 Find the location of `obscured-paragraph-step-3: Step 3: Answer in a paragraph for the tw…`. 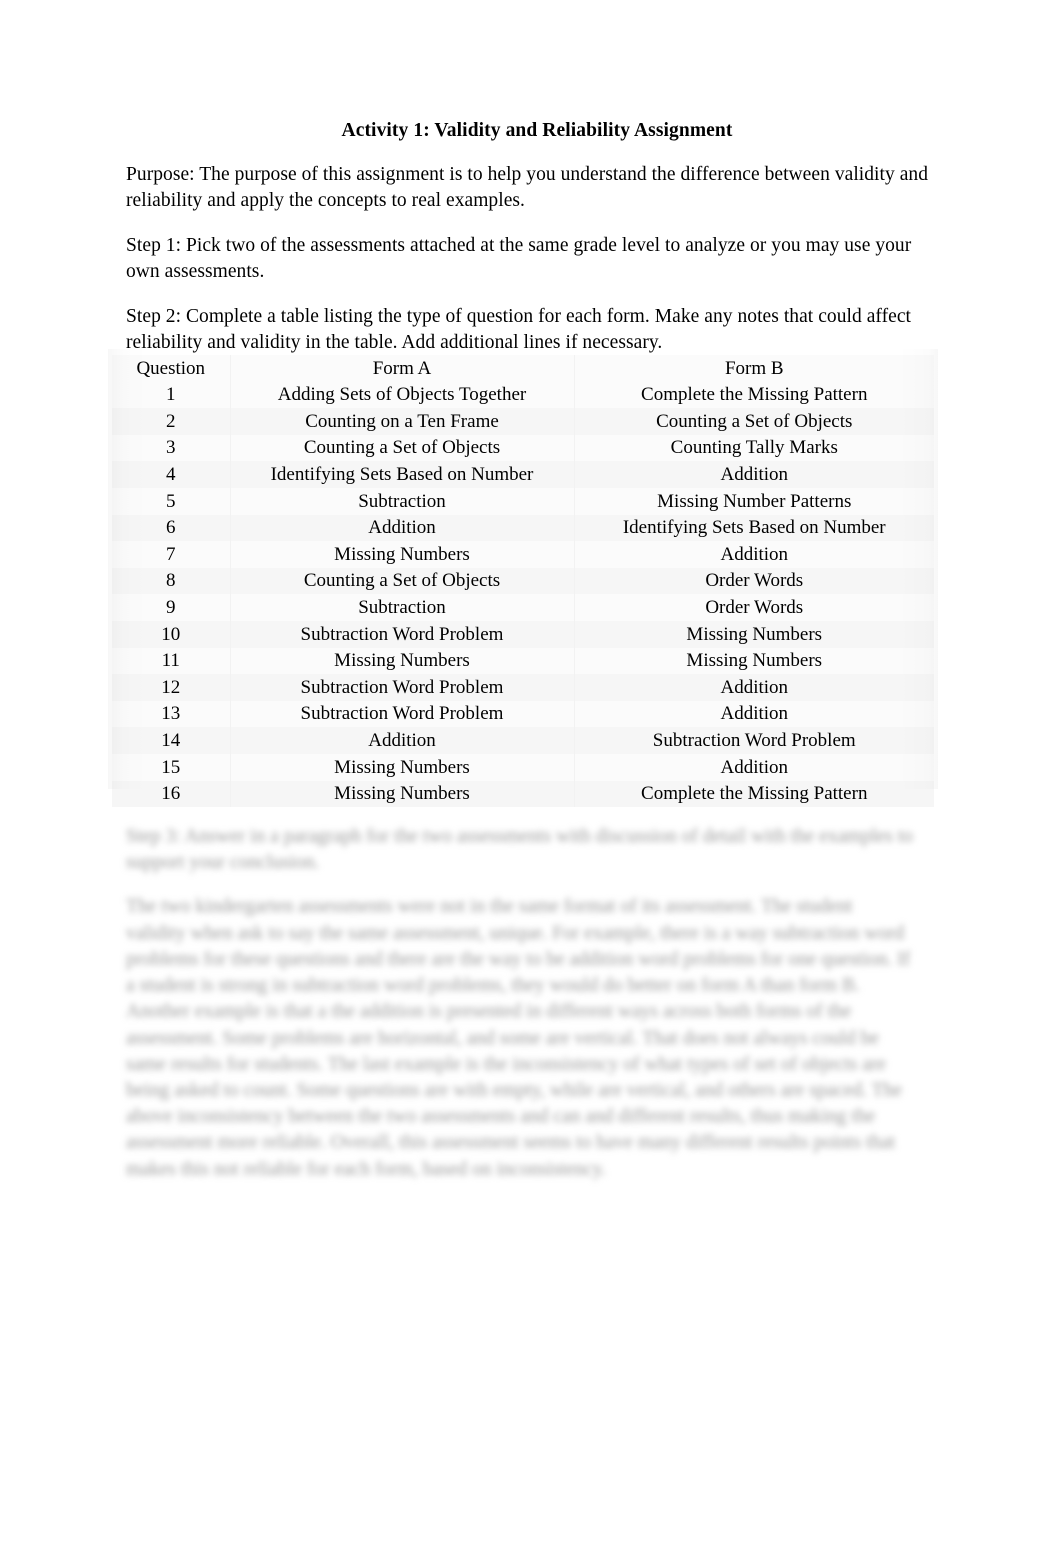

obscured-paragraph-step-3: Step 3: Answer in a paragraph for the tw… is located at coordinates (519, 850).